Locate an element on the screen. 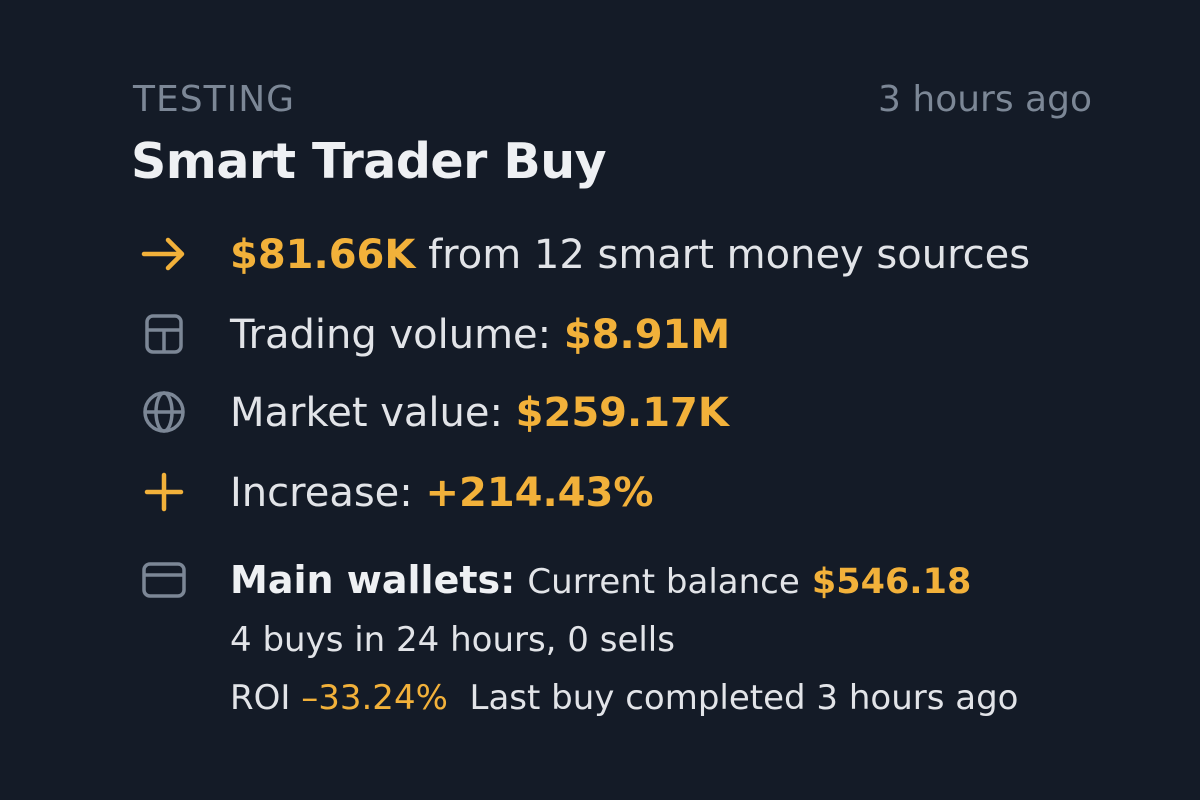 The image size is (1200, 800). roi-value: –33.24% is located at coordinates (374, 698).